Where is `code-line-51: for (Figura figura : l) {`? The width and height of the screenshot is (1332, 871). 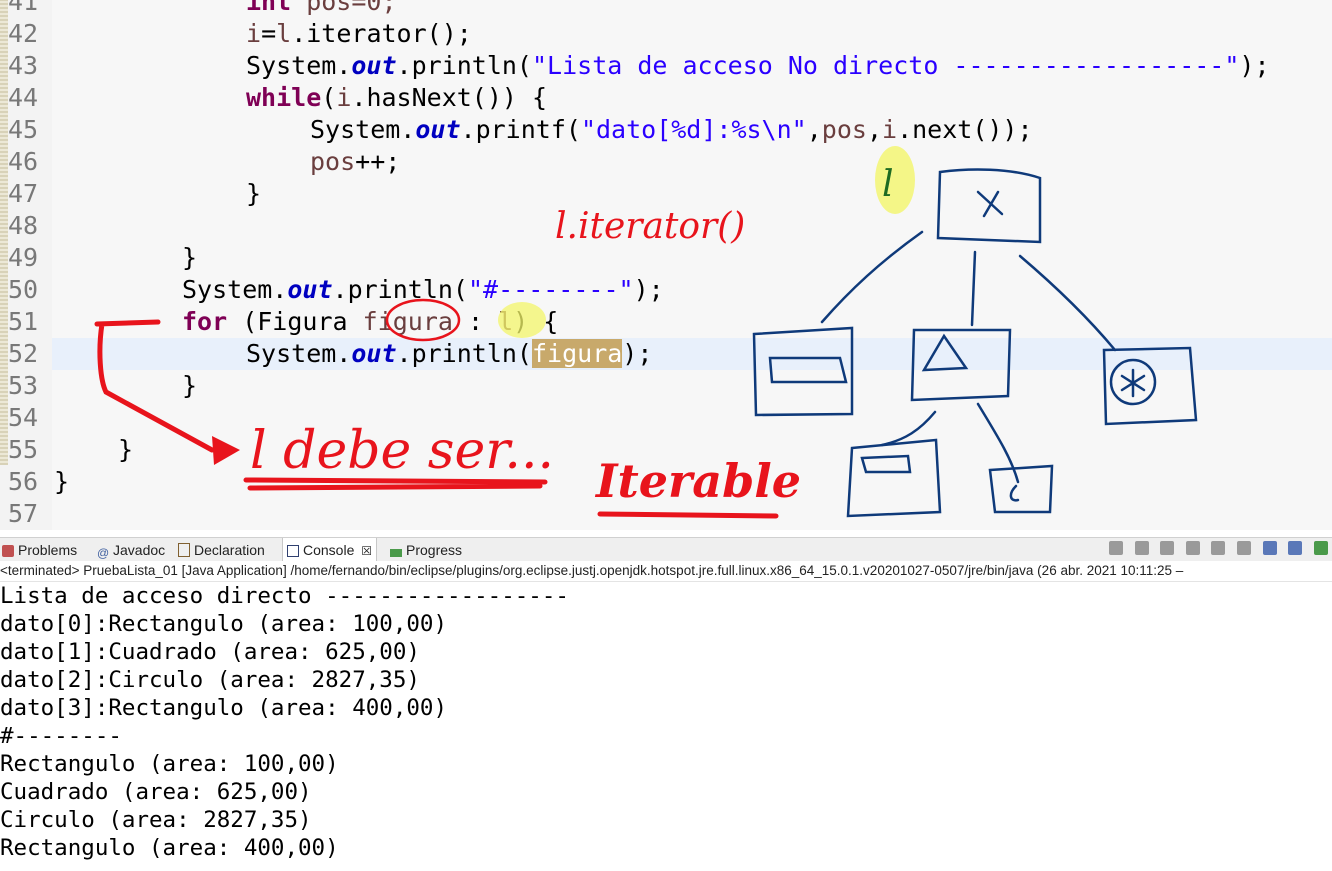
code-line-51: for (Figura figura : l) { is located at coordinates (370, 321).